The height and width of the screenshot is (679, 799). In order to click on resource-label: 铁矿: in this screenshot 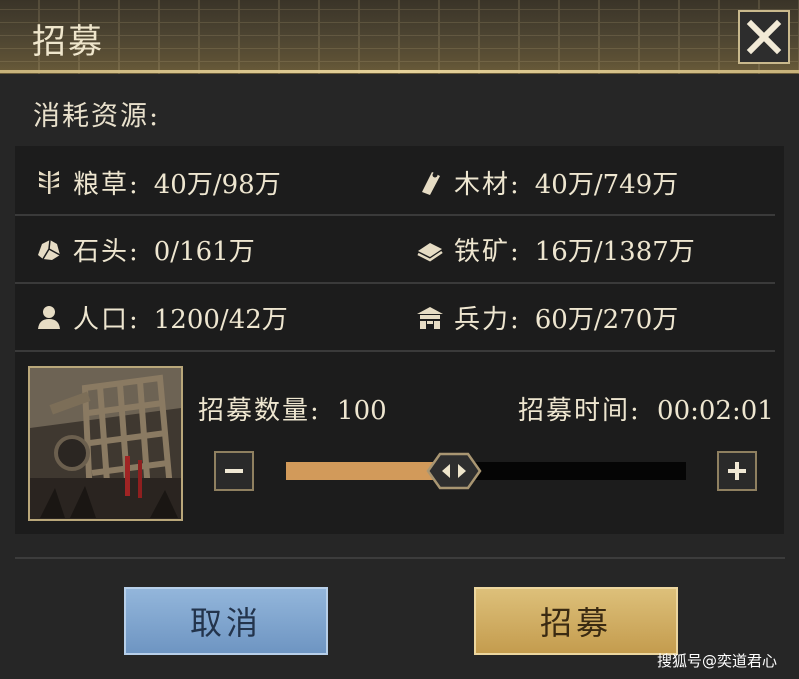, I will do `click(487, 251)`.